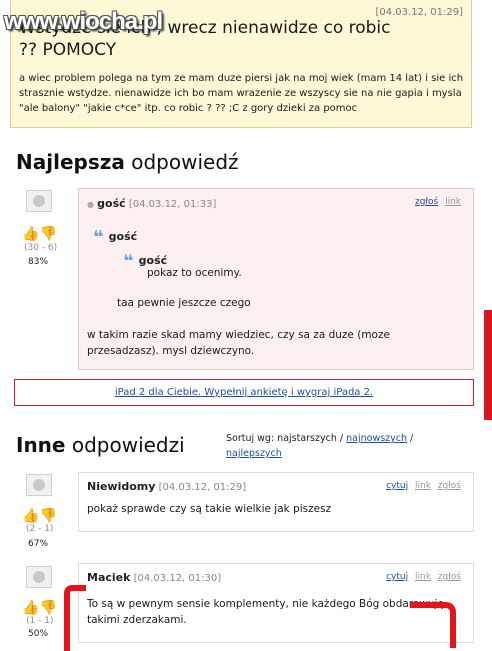 This screenshot has width=492, height=651. Describe the element at coordinates (70, 162) in the screenshot. I see `best-heading-bold: Najlepsza` at that location.